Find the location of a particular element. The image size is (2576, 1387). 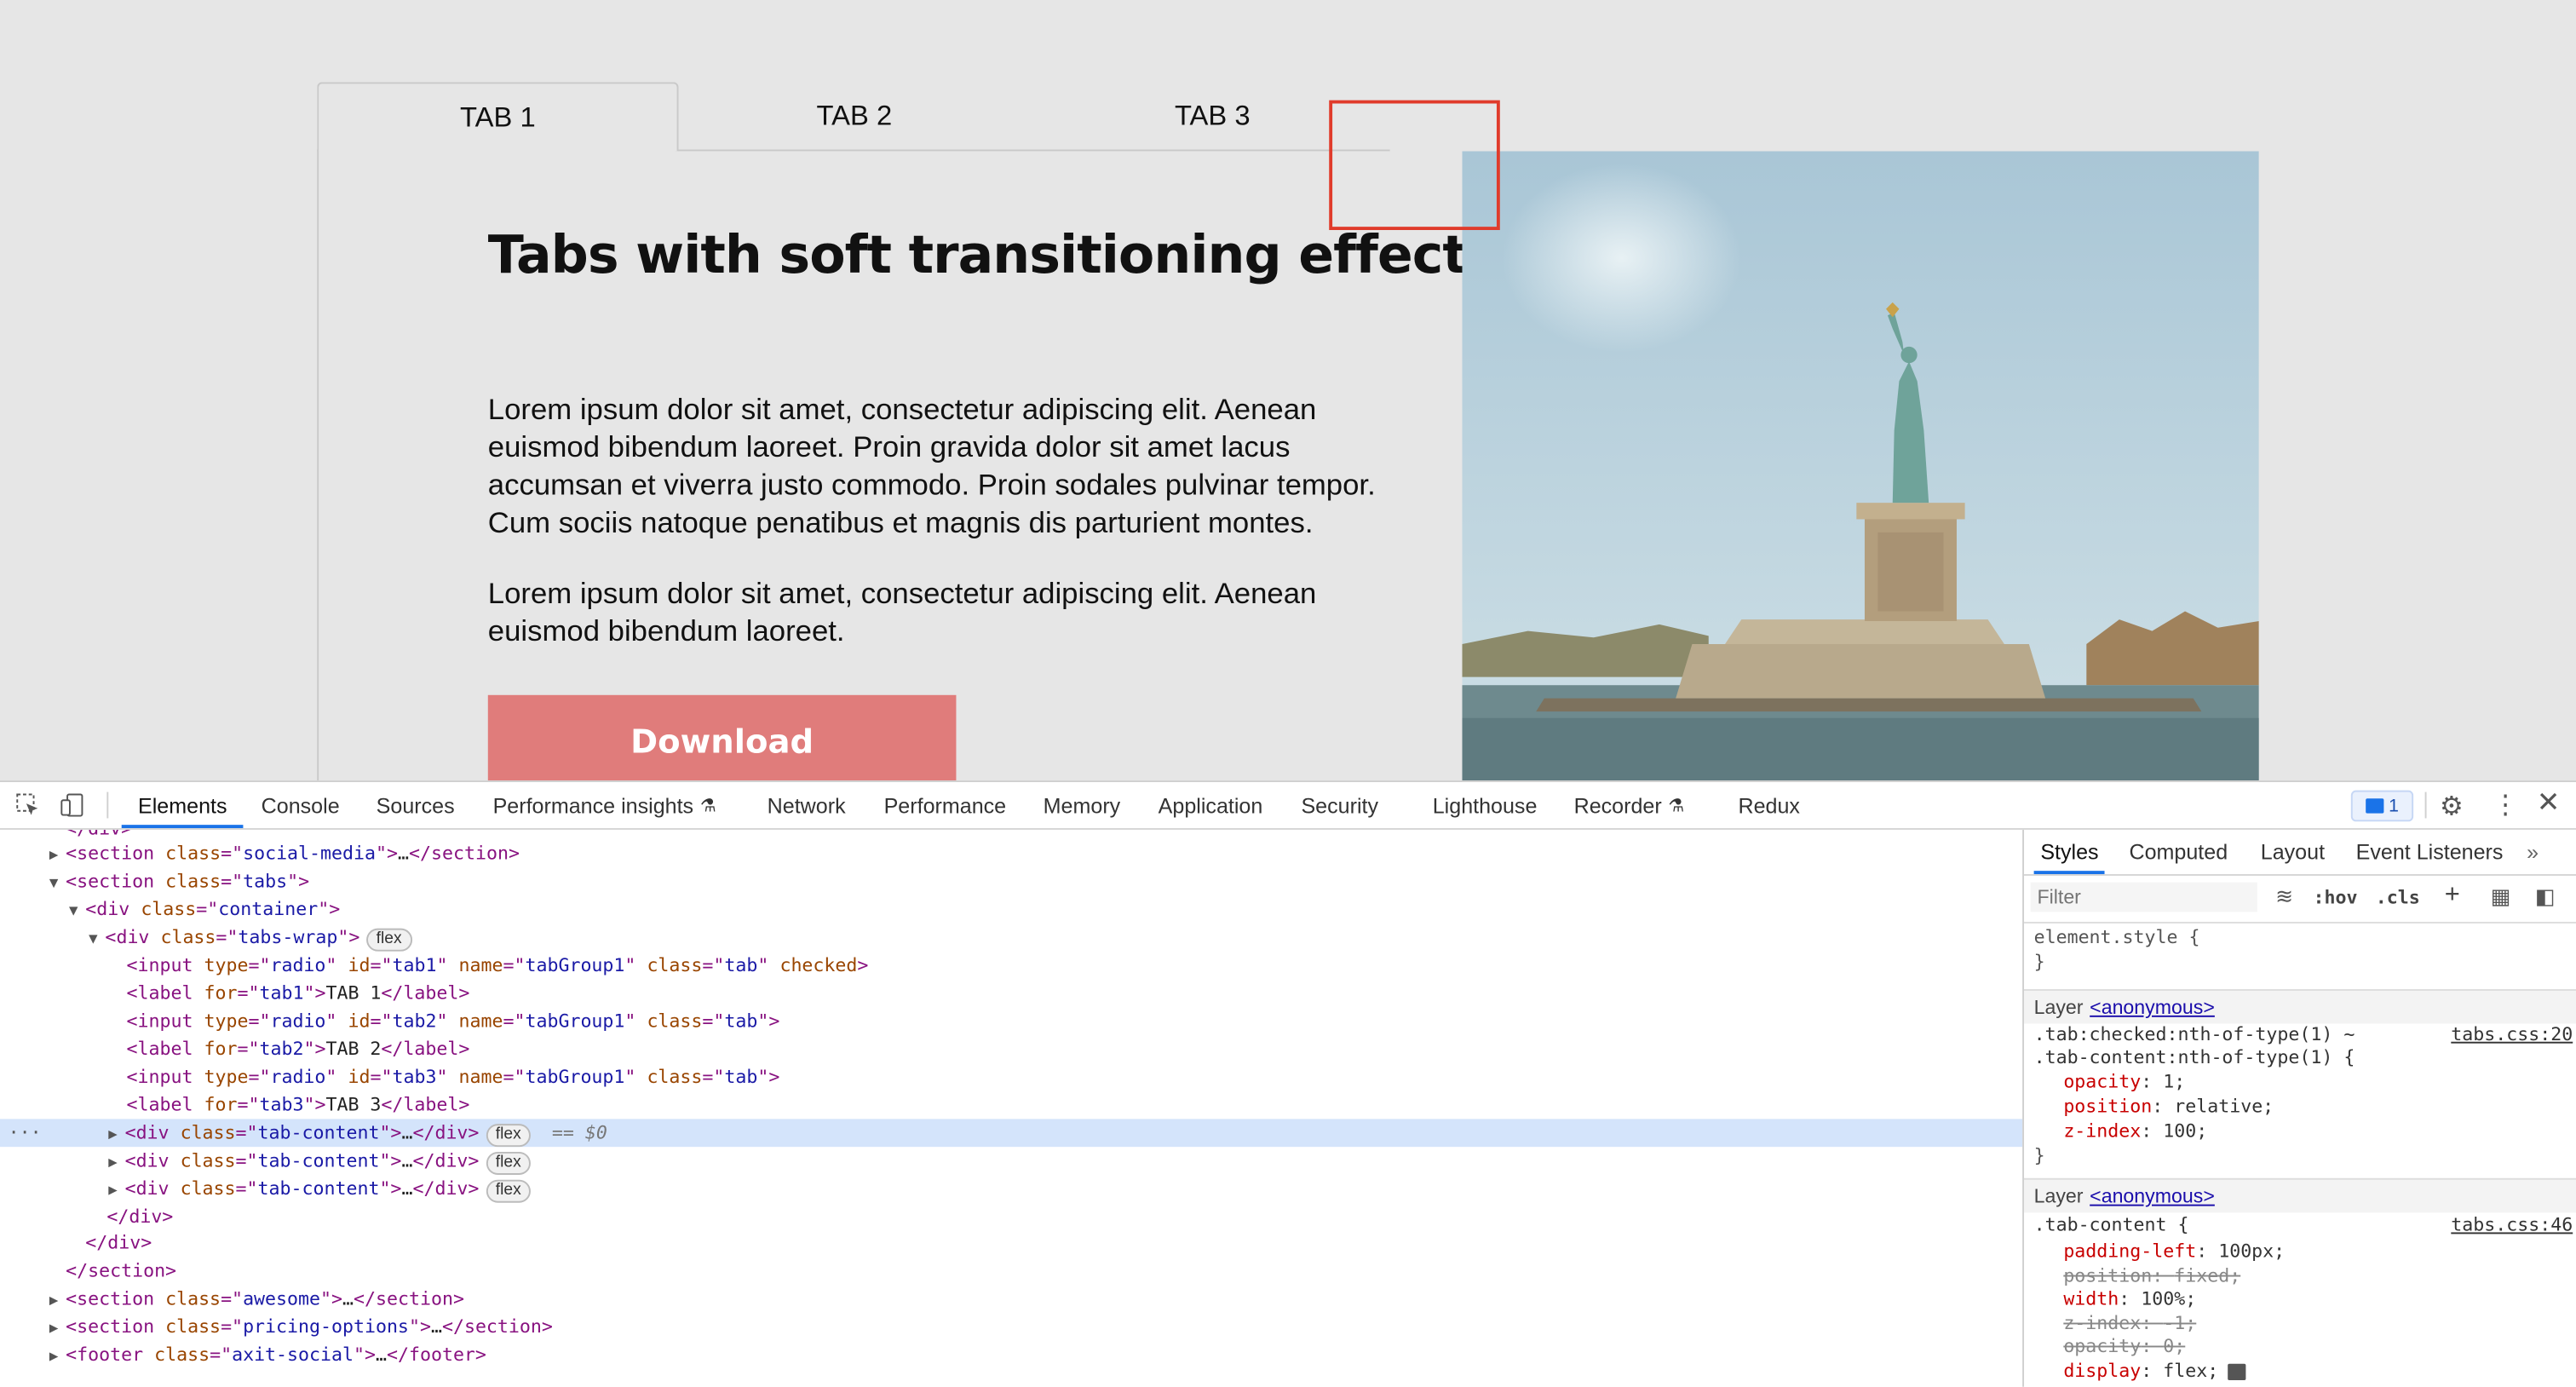

devtools-tab-redux: Redux is located at coordinates (1769, 805).